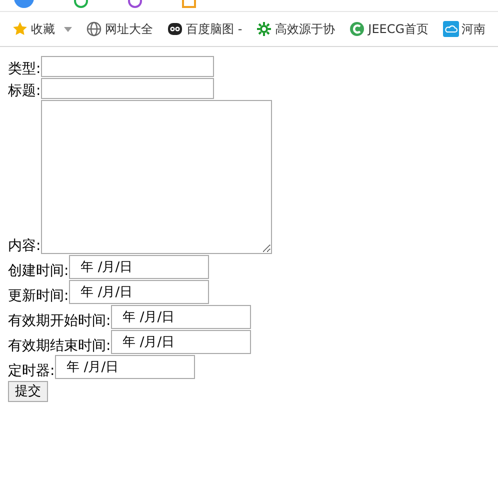  I want to click on field-label: 有效期开始时间:, so click(59, 321).